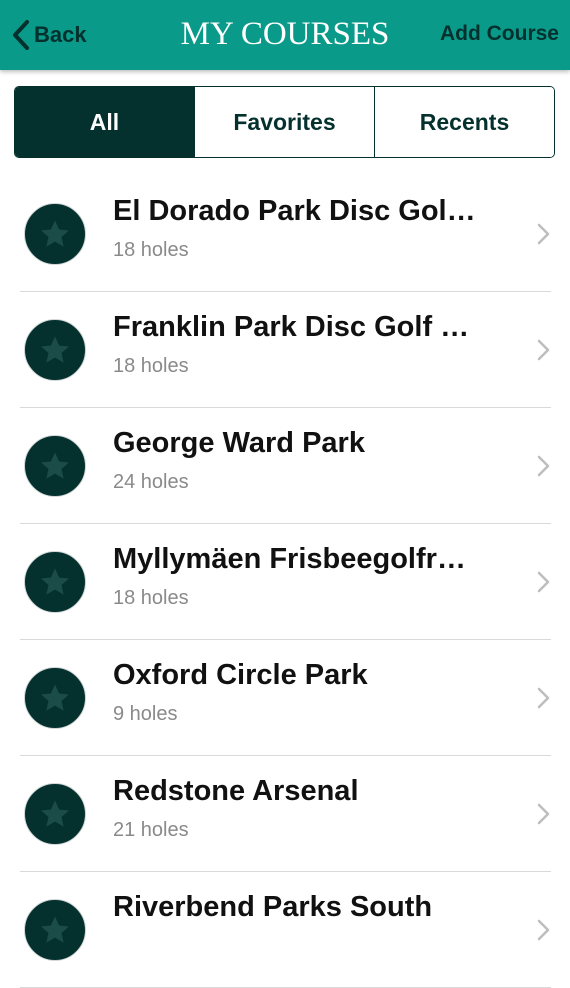 The image size is (570, 988). Describe the element at coordinates (145, 714) in the screenshot. I see `course-holes: 9 holes` at that location.